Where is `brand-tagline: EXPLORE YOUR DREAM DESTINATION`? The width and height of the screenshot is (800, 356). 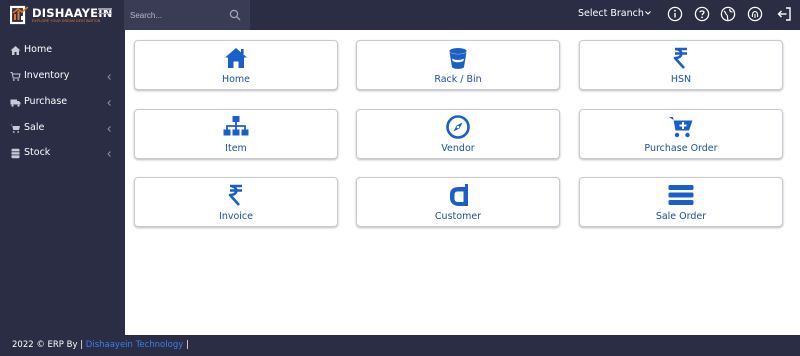 brand-tagline: EXPLORE YOUR DREAM DESTINATION is located at coordinates (66, 21).